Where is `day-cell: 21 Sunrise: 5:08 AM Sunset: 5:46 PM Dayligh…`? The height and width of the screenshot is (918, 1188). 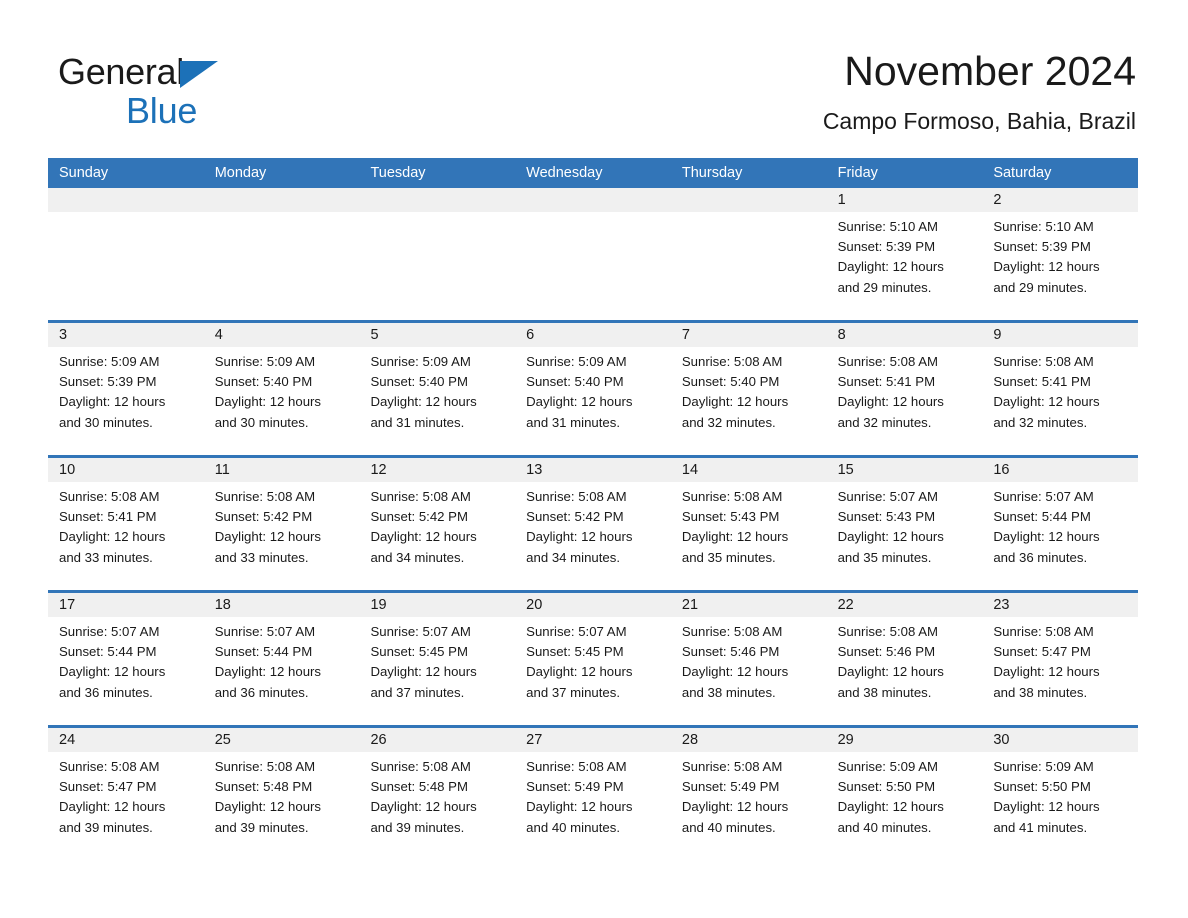 day-cell: 21 Sunrise: 5:08 AM Sunset: 5:46 PM Dayligh… is located at coordinates (748, 659).